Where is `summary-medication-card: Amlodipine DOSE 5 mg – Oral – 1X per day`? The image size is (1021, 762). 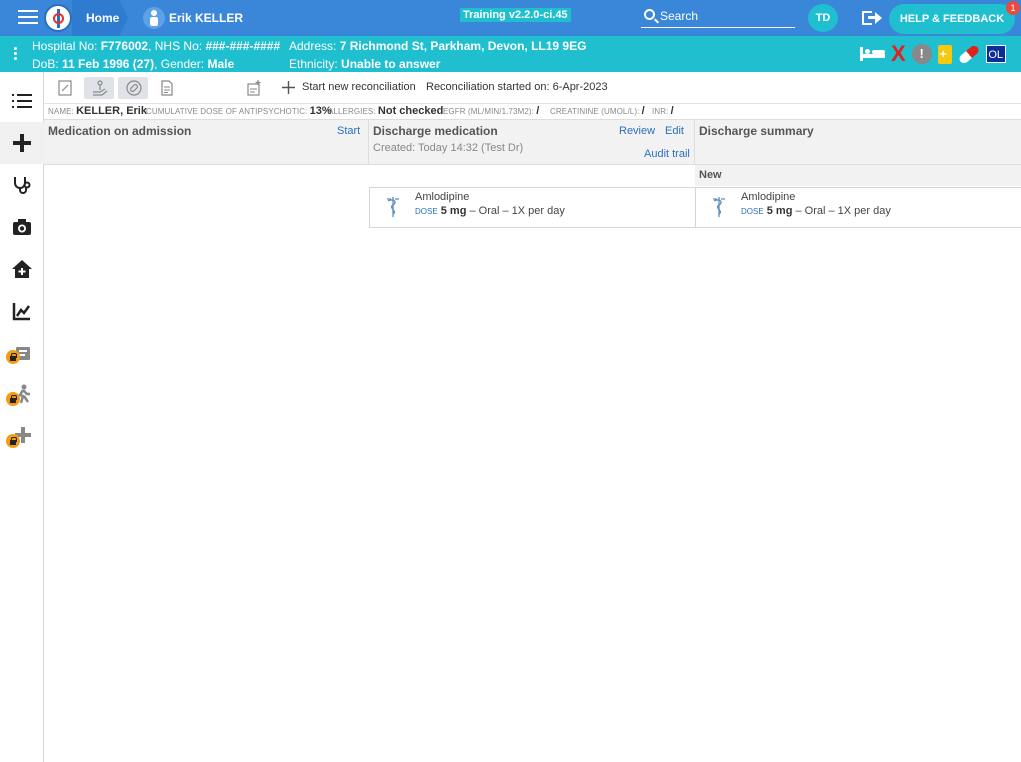
summary-medication-card: Amlodipine DOSE 5 mg – Oral – 1X per day is located at coordinates (858, 207).